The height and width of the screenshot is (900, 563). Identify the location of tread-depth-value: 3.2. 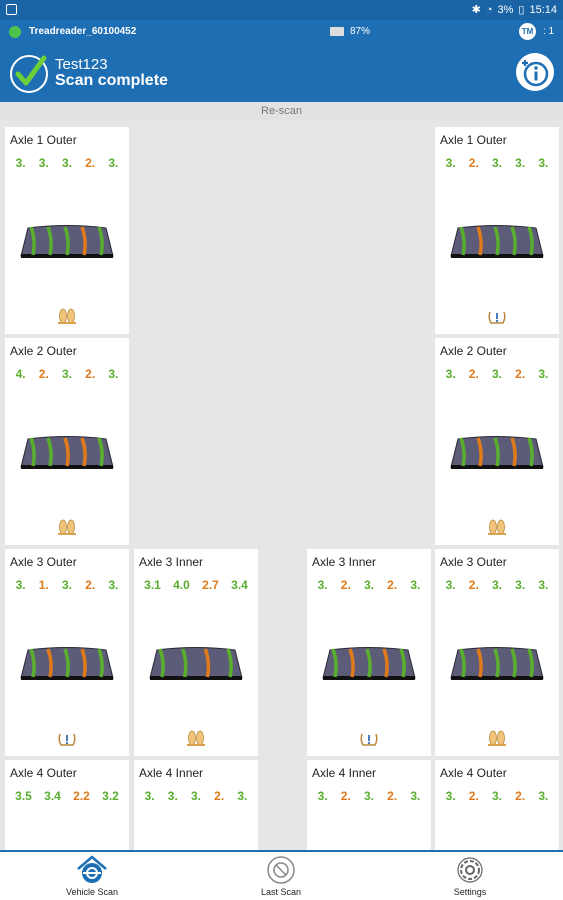
(110, 796).